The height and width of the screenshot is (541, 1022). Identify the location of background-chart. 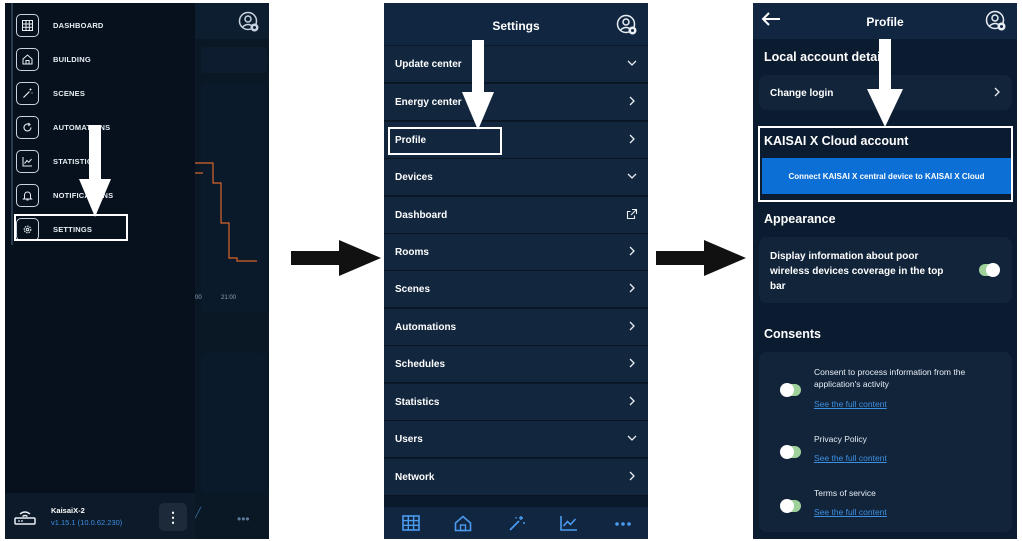
(226, 212).